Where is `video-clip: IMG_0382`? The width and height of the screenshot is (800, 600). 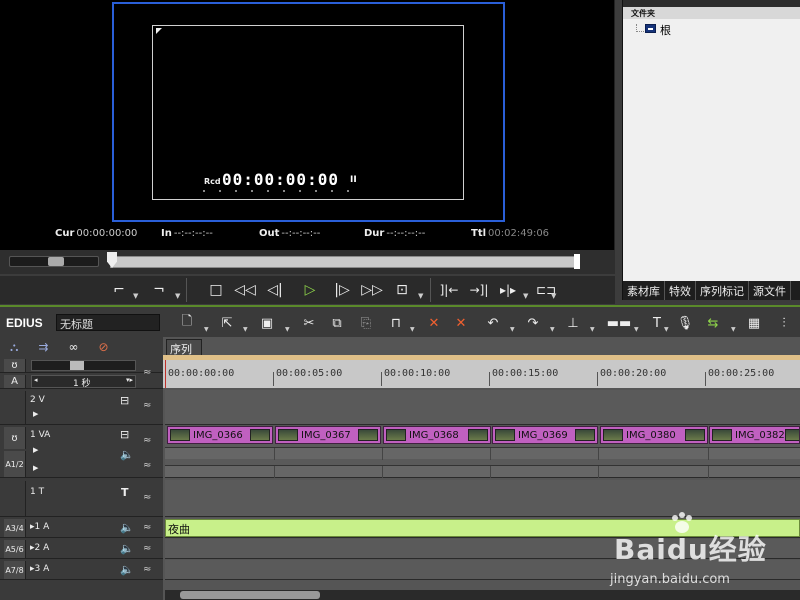 video-clip: IMG_0382 is located at coordinates (754, 435).